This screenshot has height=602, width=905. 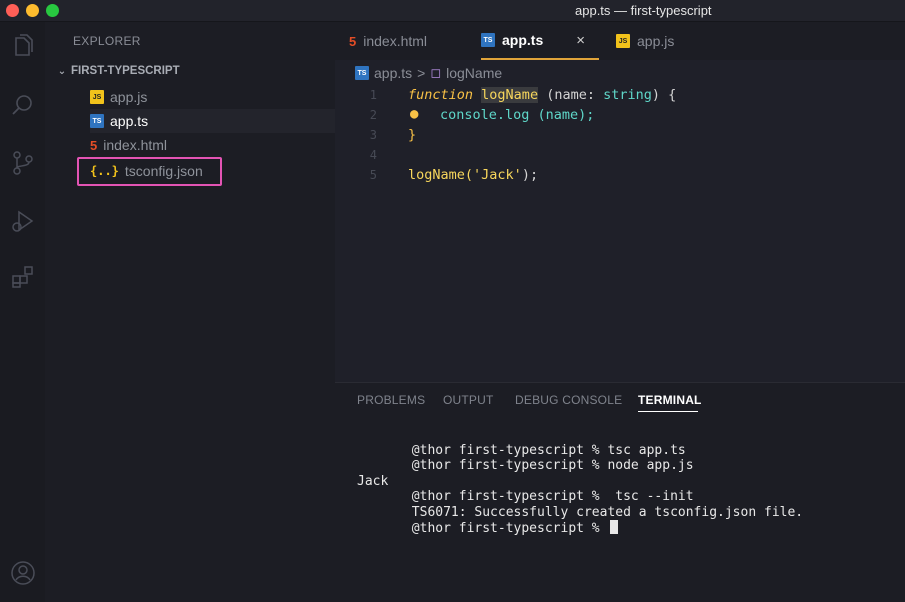 What do you see at coordinates (23, 221) in the screenshot?
I see `run-debug-icon` at bounding box center [23, 221].